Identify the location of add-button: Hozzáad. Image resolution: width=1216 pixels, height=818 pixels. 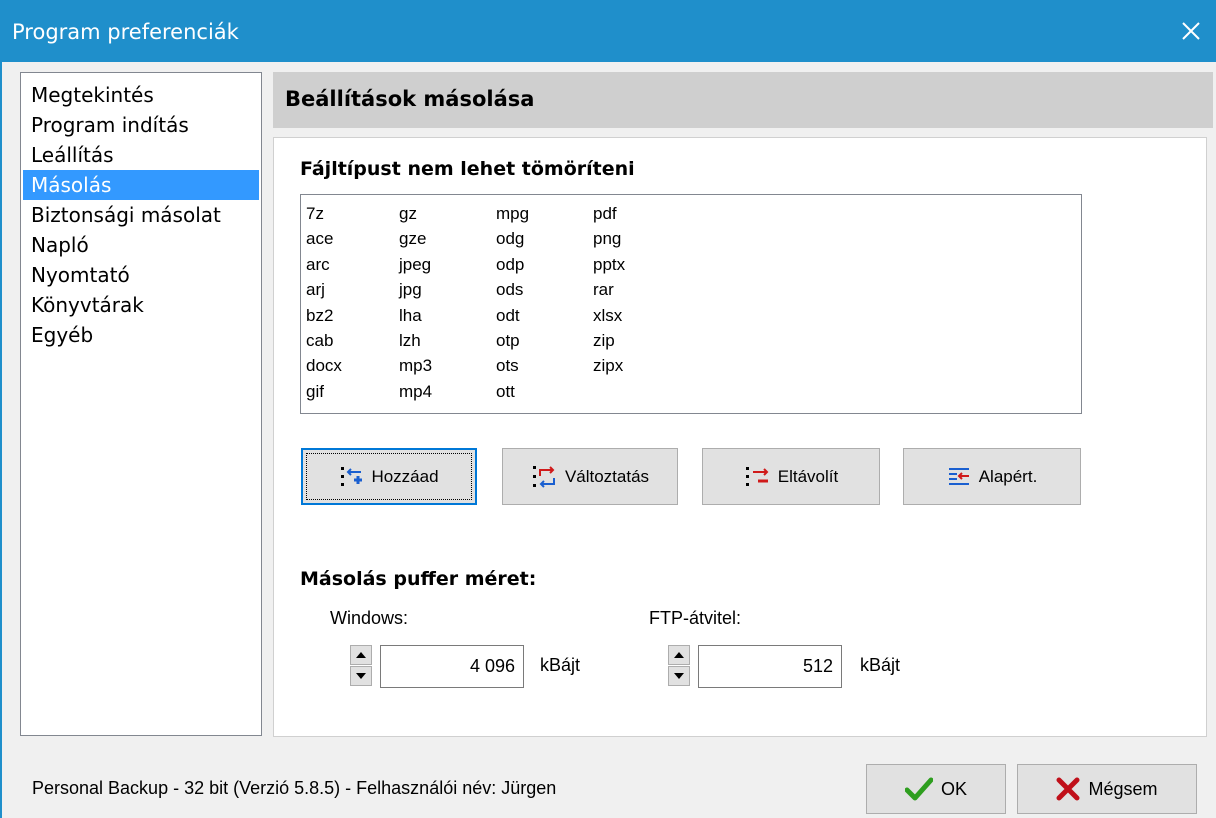
(389, 476).